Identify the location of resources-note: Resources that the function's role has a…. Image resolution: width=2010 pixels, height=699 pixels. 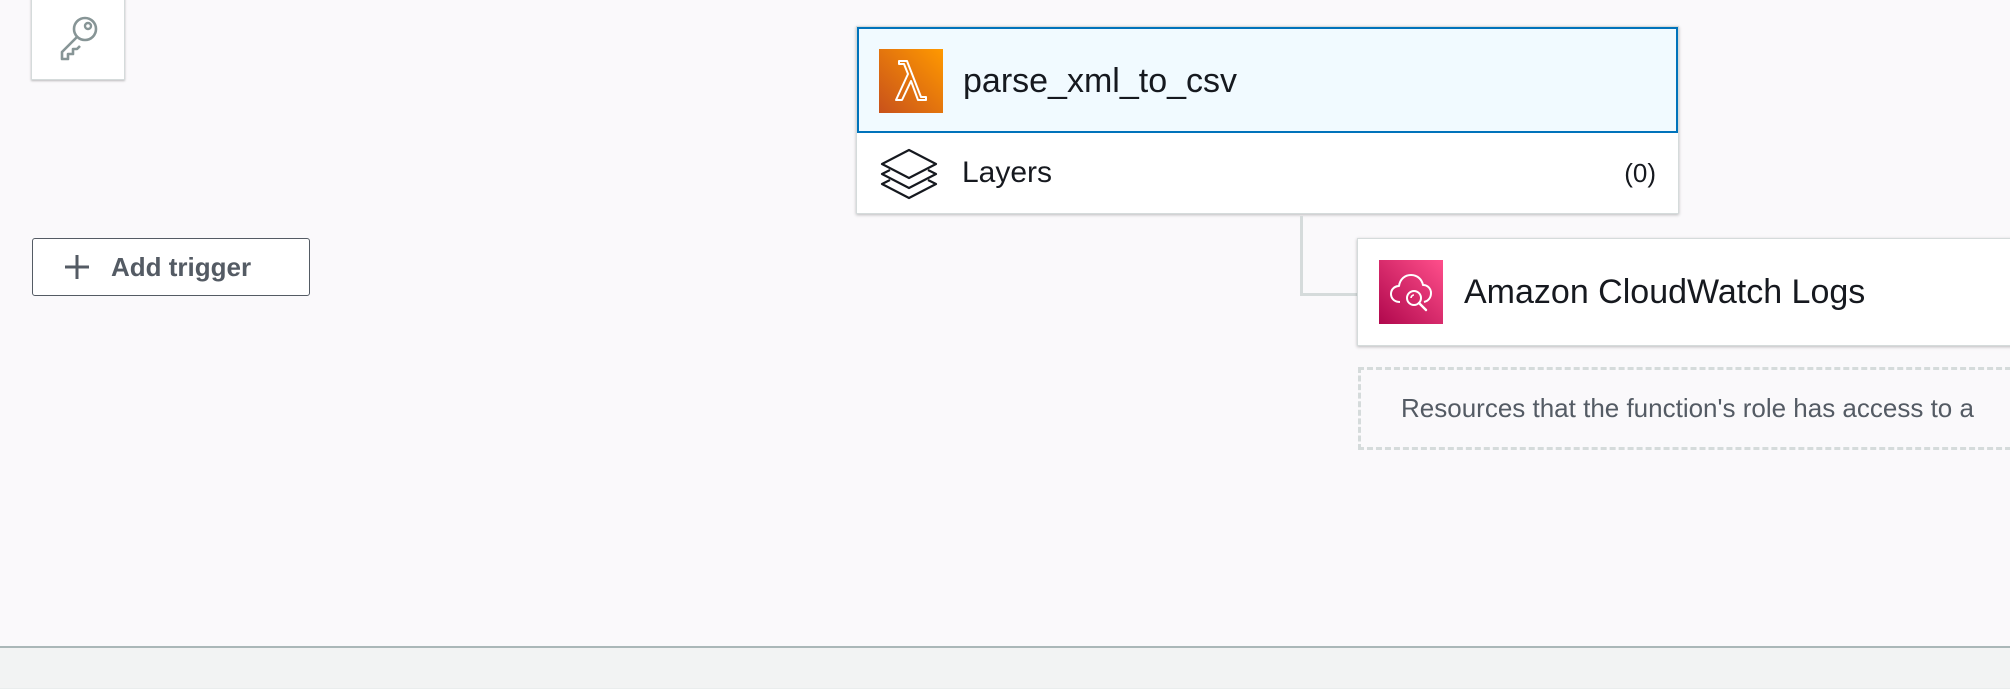
(1687, 408).